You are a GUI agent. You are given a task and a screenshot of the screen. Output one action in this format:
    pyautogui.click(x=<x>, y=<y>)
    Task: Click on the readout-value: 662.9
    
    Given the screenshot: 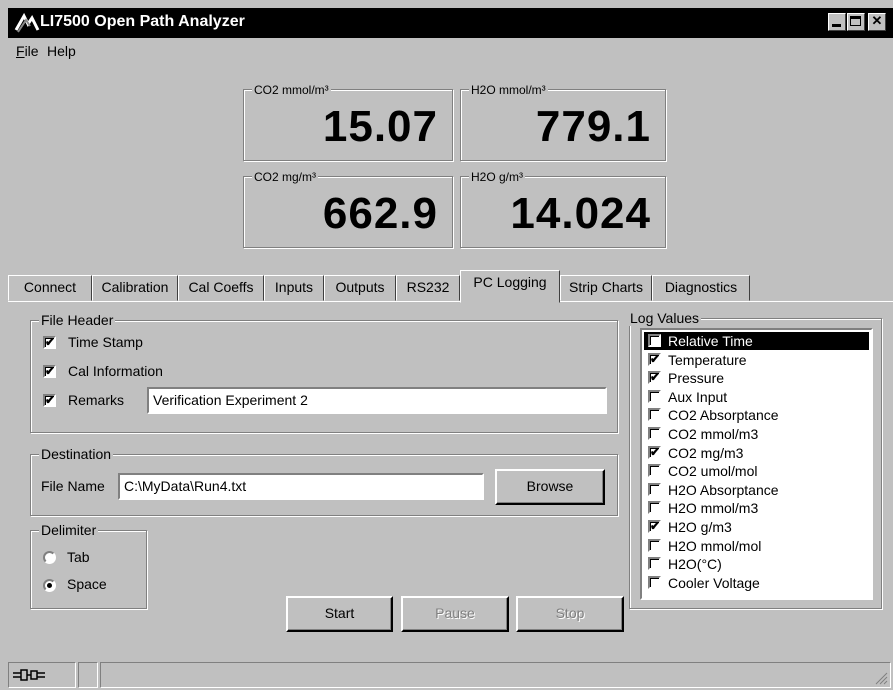 What is the action you would take?
    pyautogui.click(x=380, y=213)
    